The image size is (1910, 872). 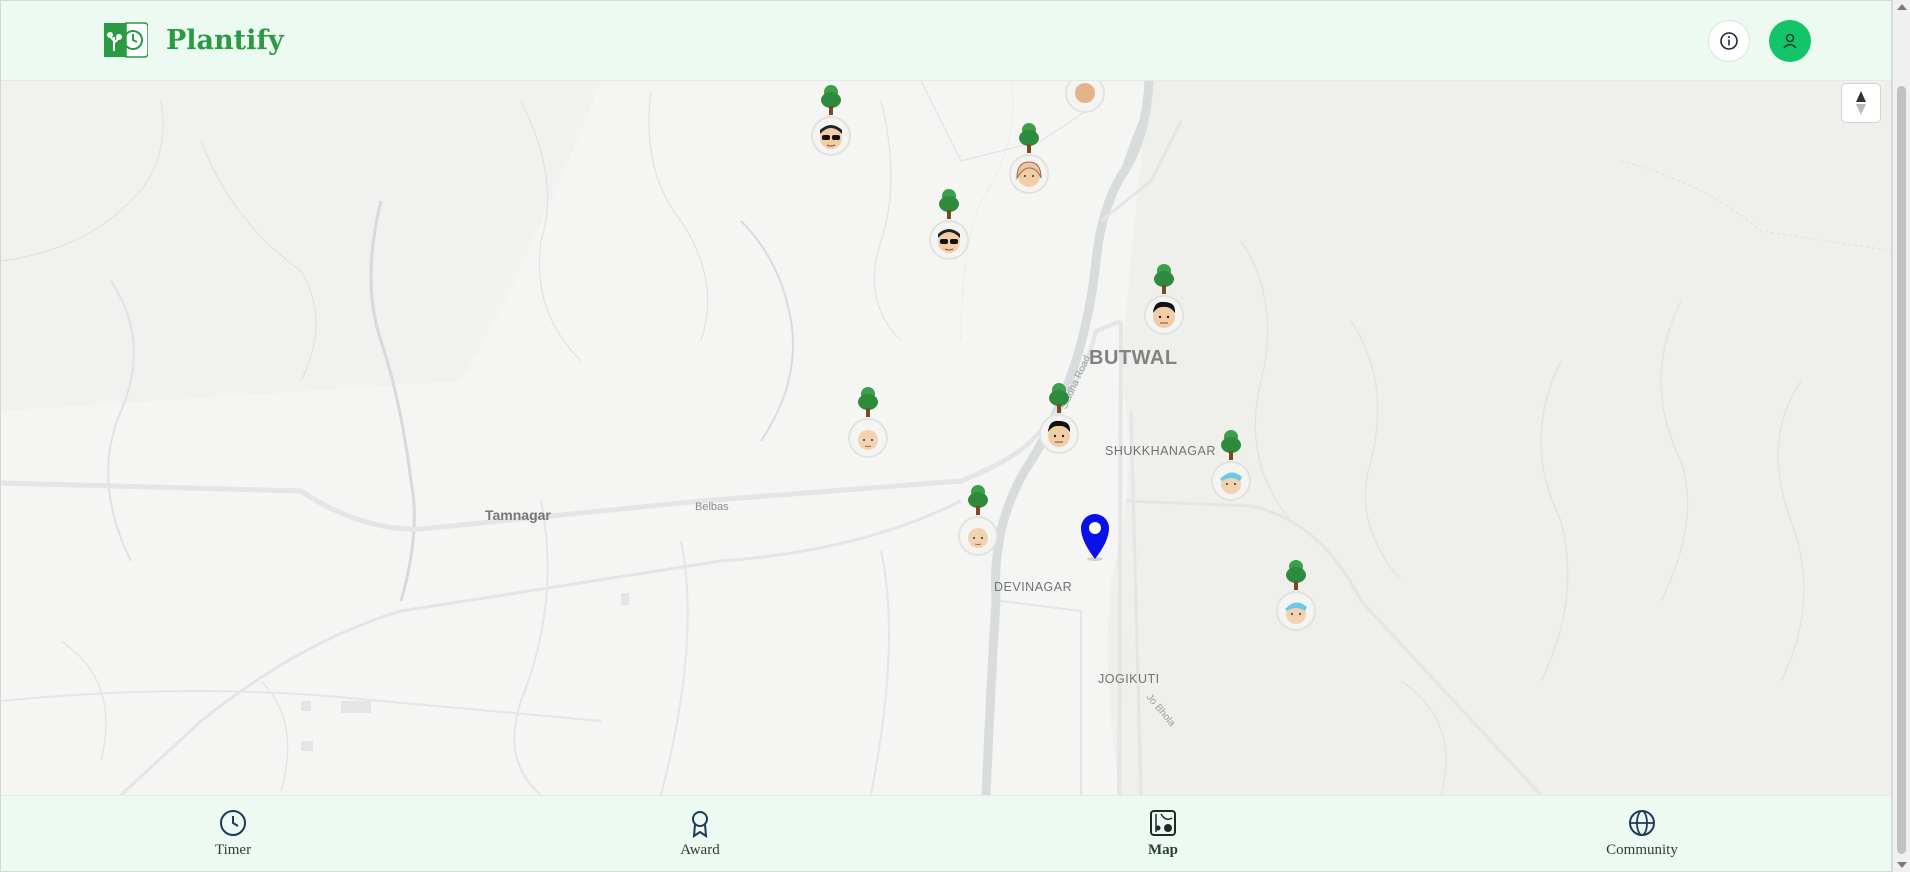 What do you see at coordinates (946, 41) in the screenshot?
I see `top-header: Plantify` at bounding box center [946, 41].